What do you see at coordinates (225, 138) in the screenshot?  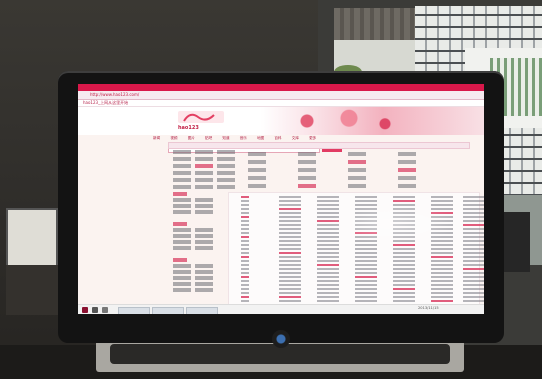 I see `nav-item: 知道` at bounding box center [225, 138].